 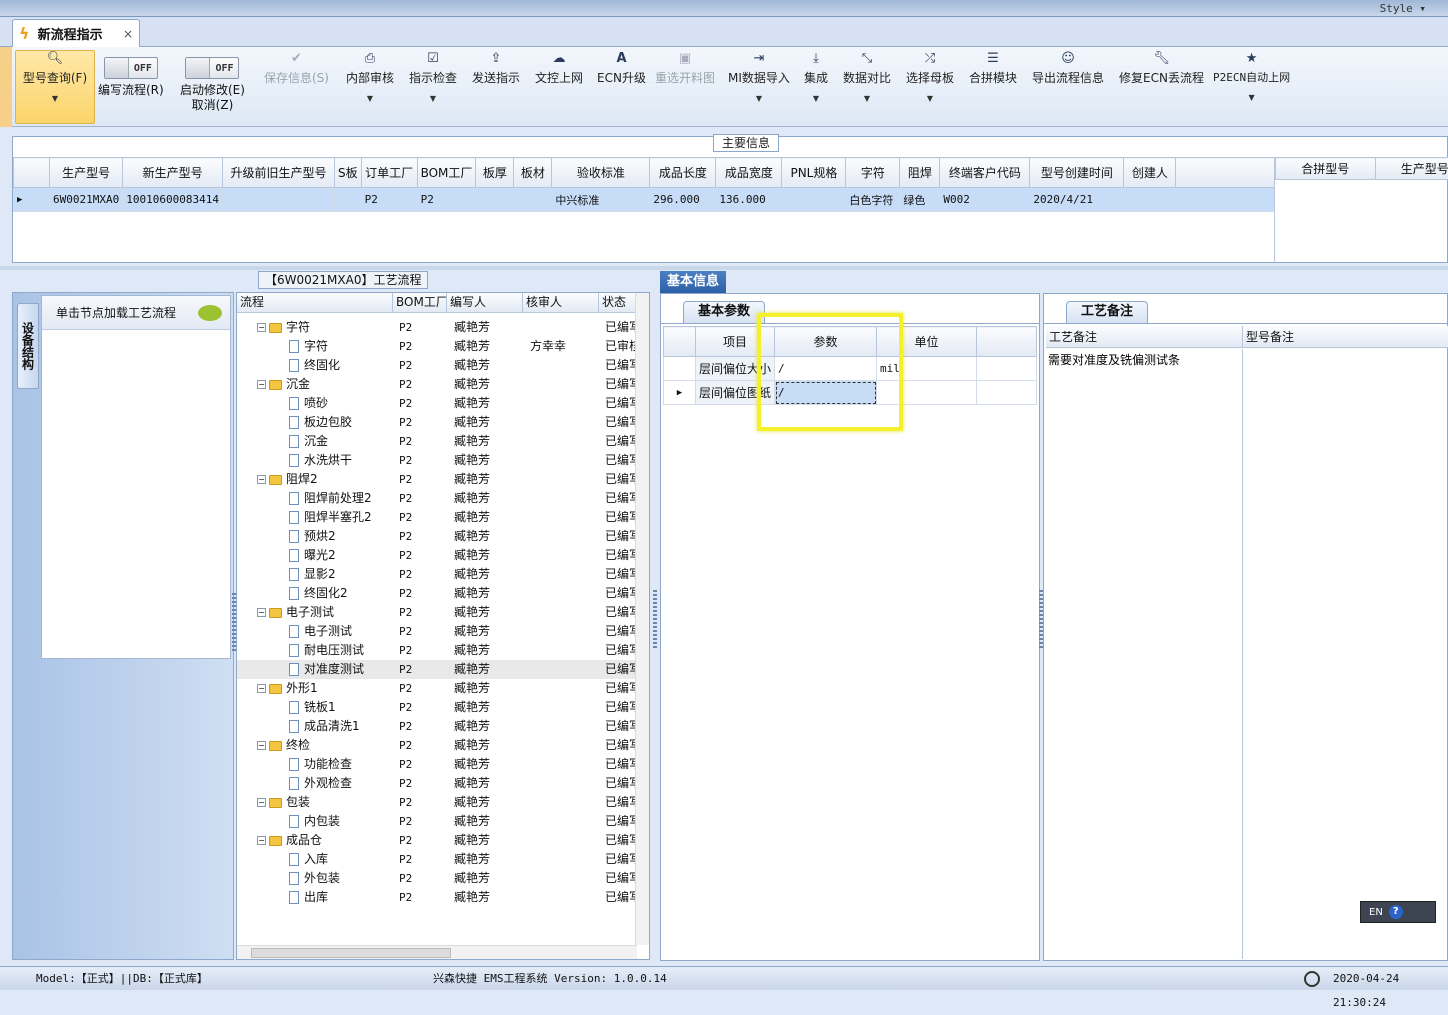 I want to click on query-button: 🔍︎ 型号查询(F) ▼, so click(x=55, y=87).